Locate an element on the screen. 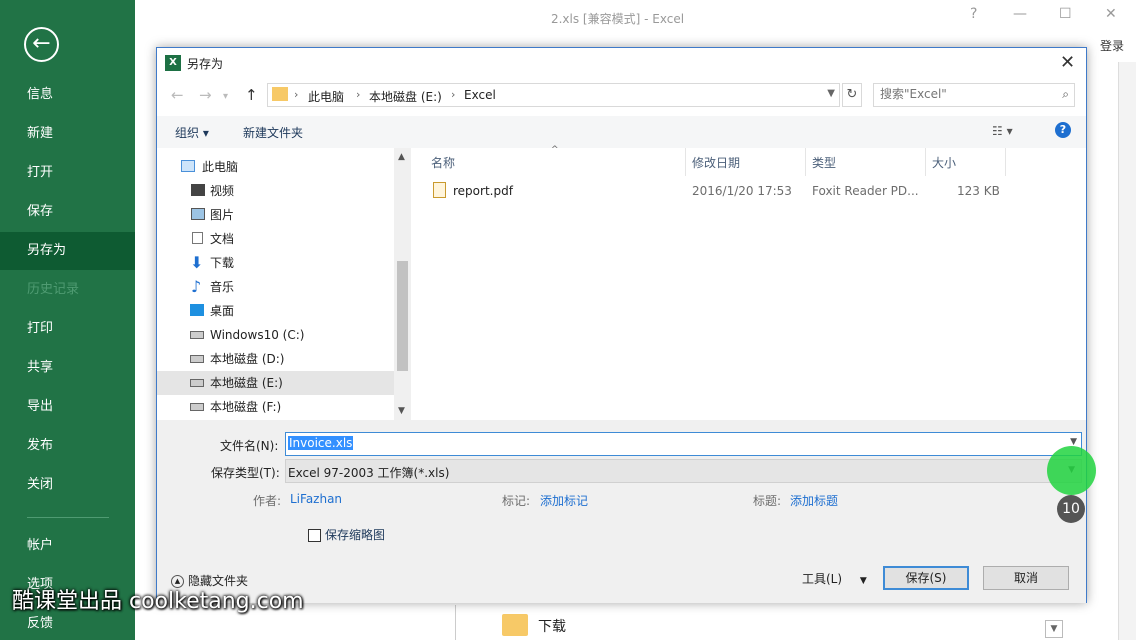 Image resolution: width=1136 pixels, height=640 pixels. author-label: 作者: is located at coordinates (267, 501).